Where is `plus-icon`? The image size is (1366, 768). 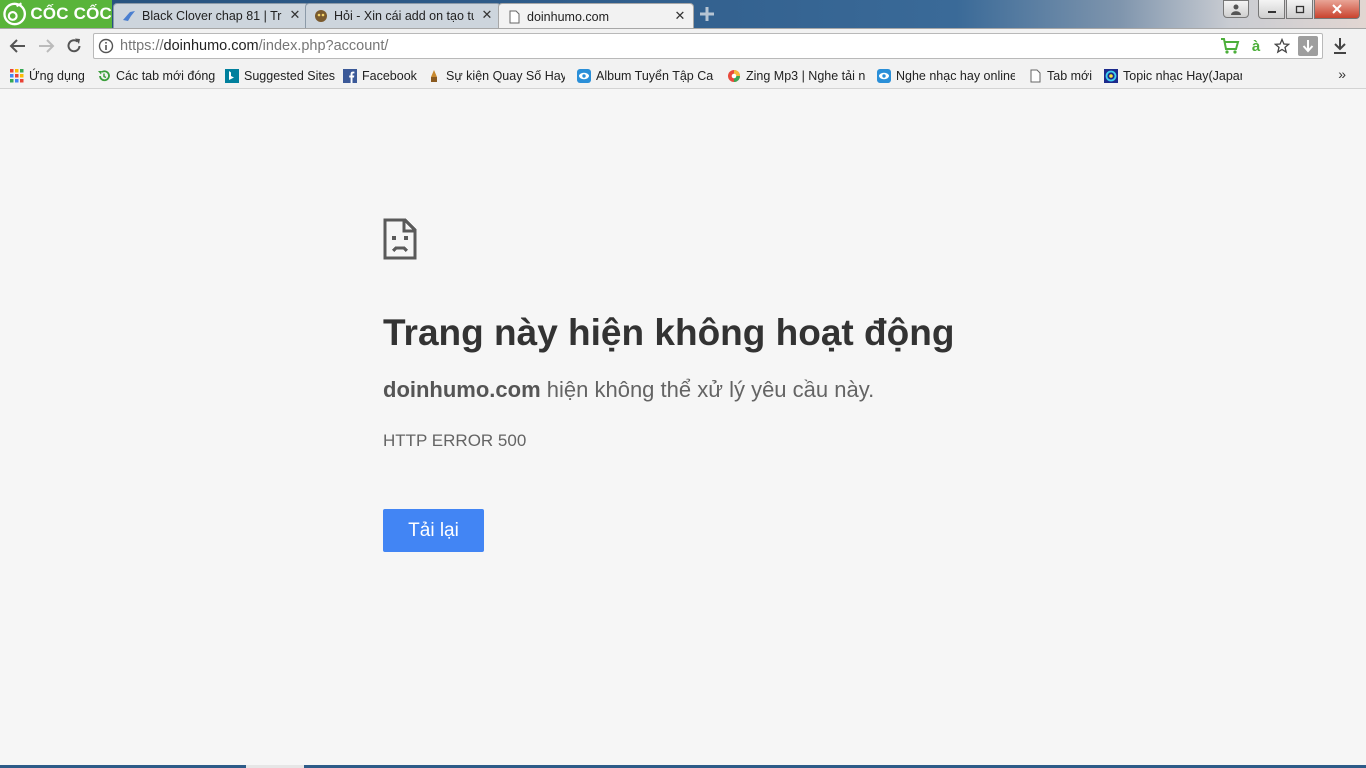
plus-icon is located at coordinates (707, 14).